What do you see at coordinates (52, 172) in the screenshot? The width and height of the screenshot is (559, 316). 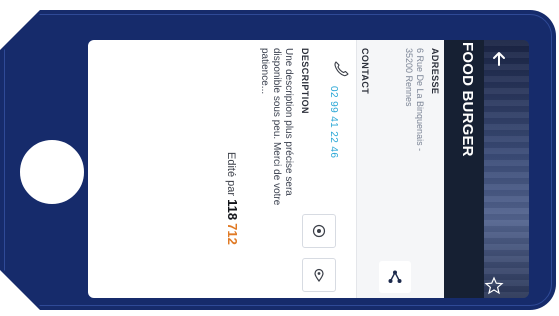 I see `card-holder-hole` at bounding box center [52, 172].